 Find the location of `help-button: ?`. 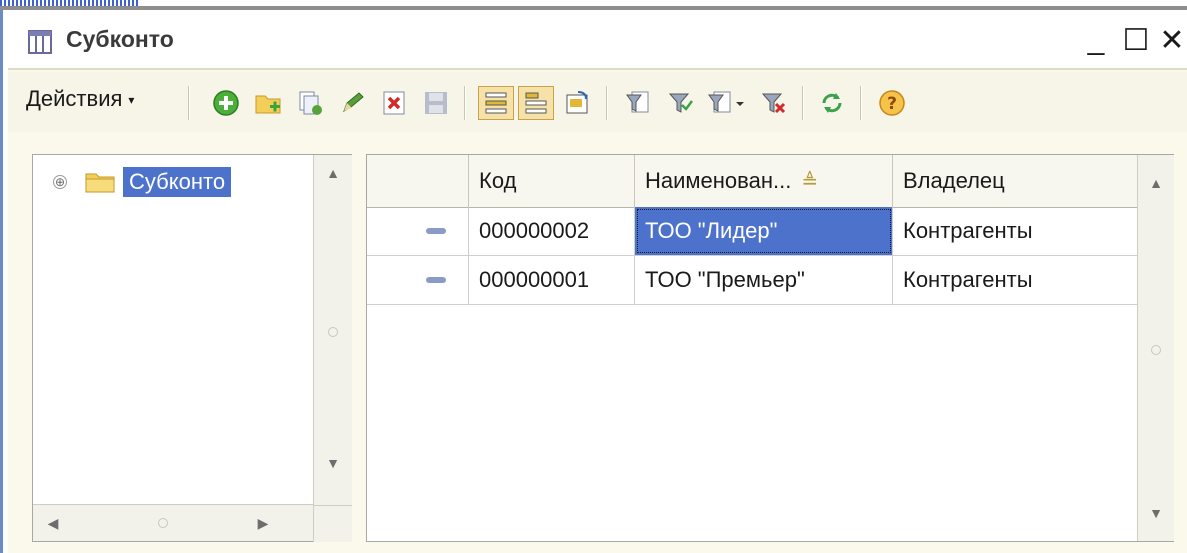

help-button: ? is located at coordinates (892, 103).